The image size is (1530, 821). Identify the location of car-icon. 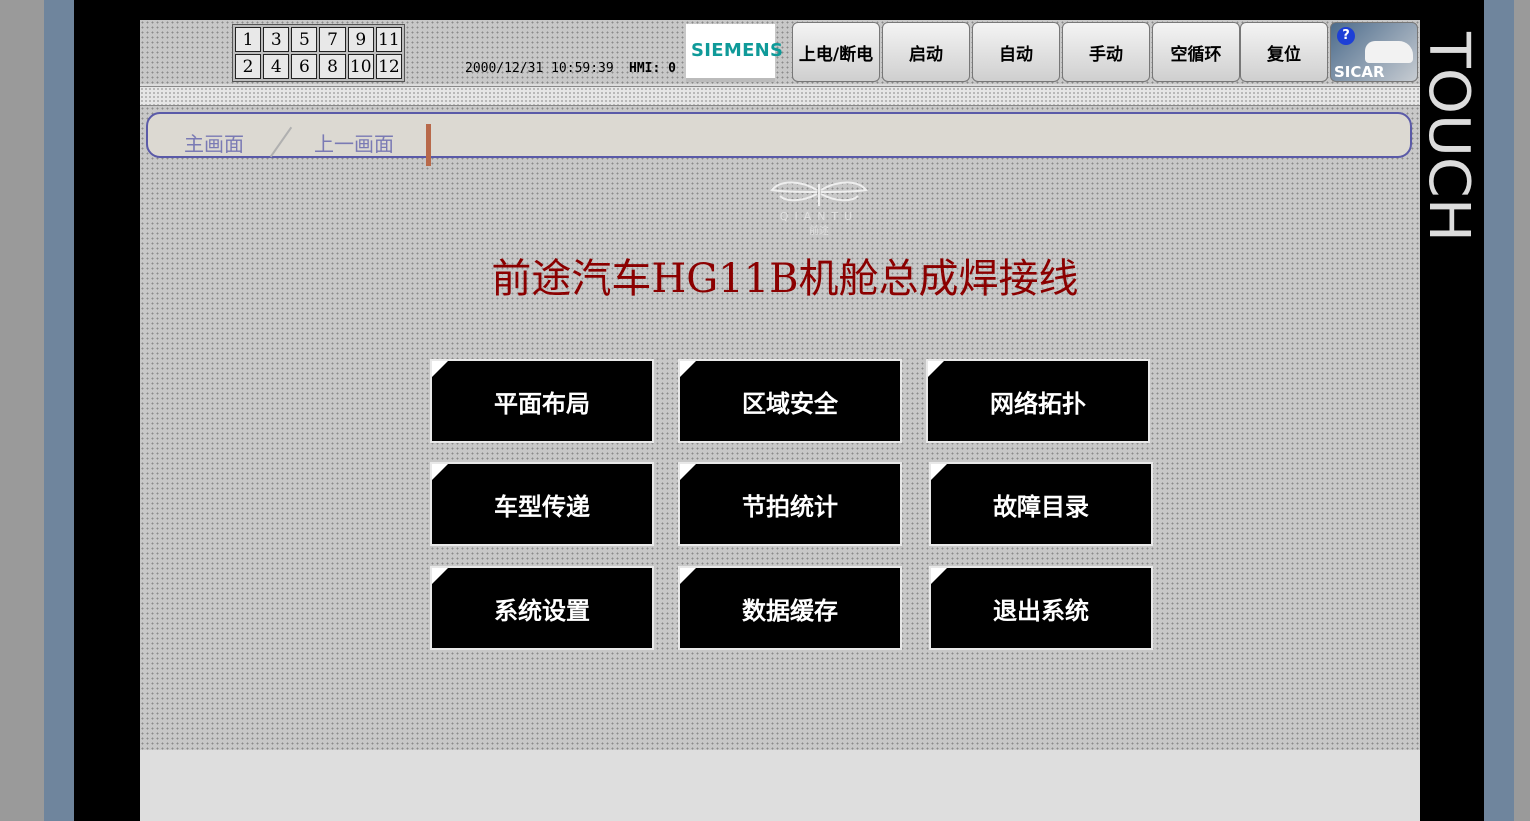
(1389, 52).